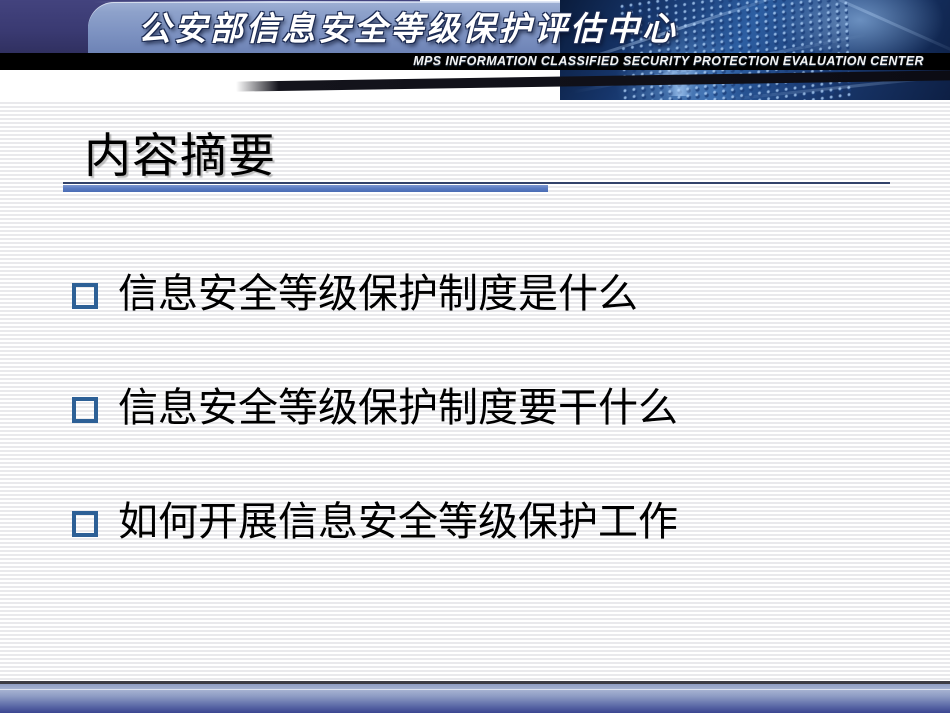 The width and height of the screenshot is (950, 713). What do you see at coordinates (475, 698) in the screenshot?
I see `footer-accent-bar` at bounding box center [475, 698].